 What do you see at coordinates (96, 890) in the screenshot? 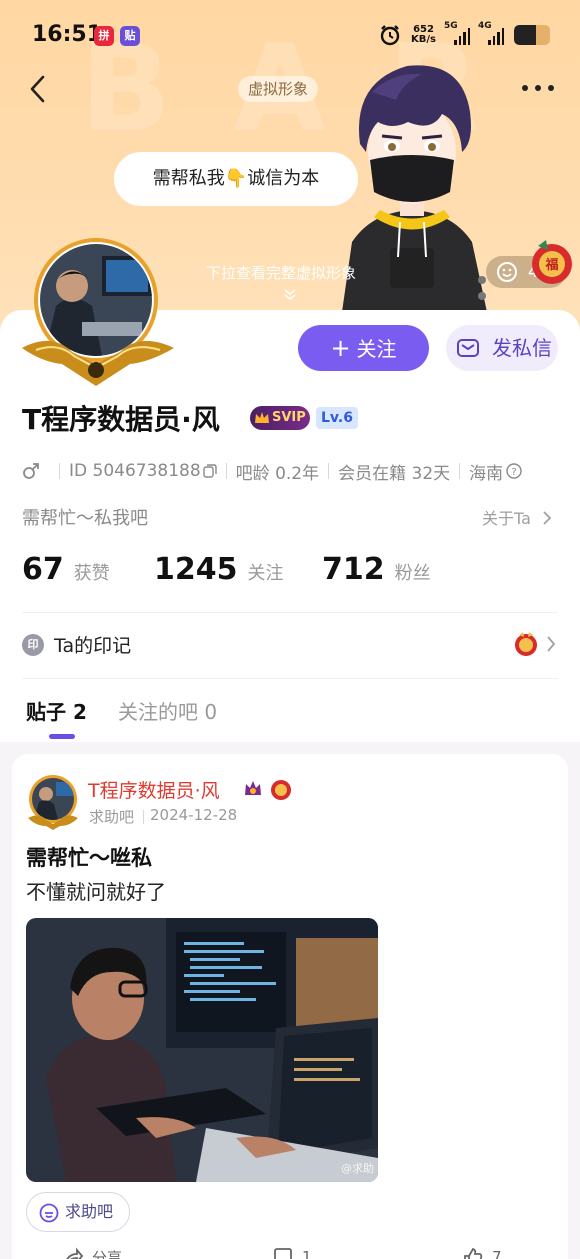
I see `post-body: 不懂就问就好了` at bounding box center [96, 890].